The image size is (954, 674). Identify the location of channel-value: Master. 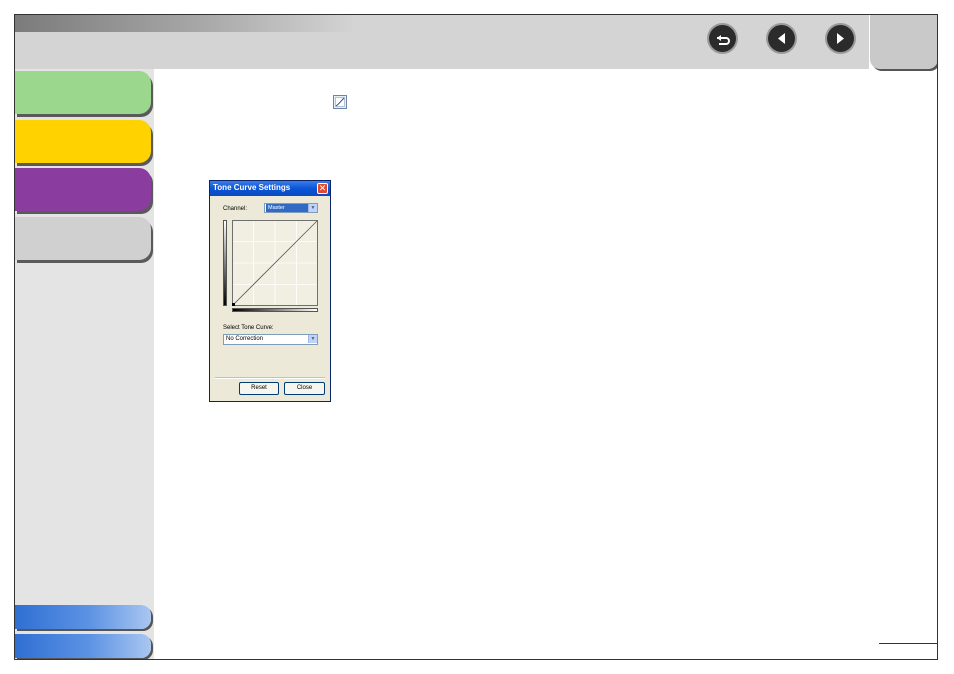
(287, 208).